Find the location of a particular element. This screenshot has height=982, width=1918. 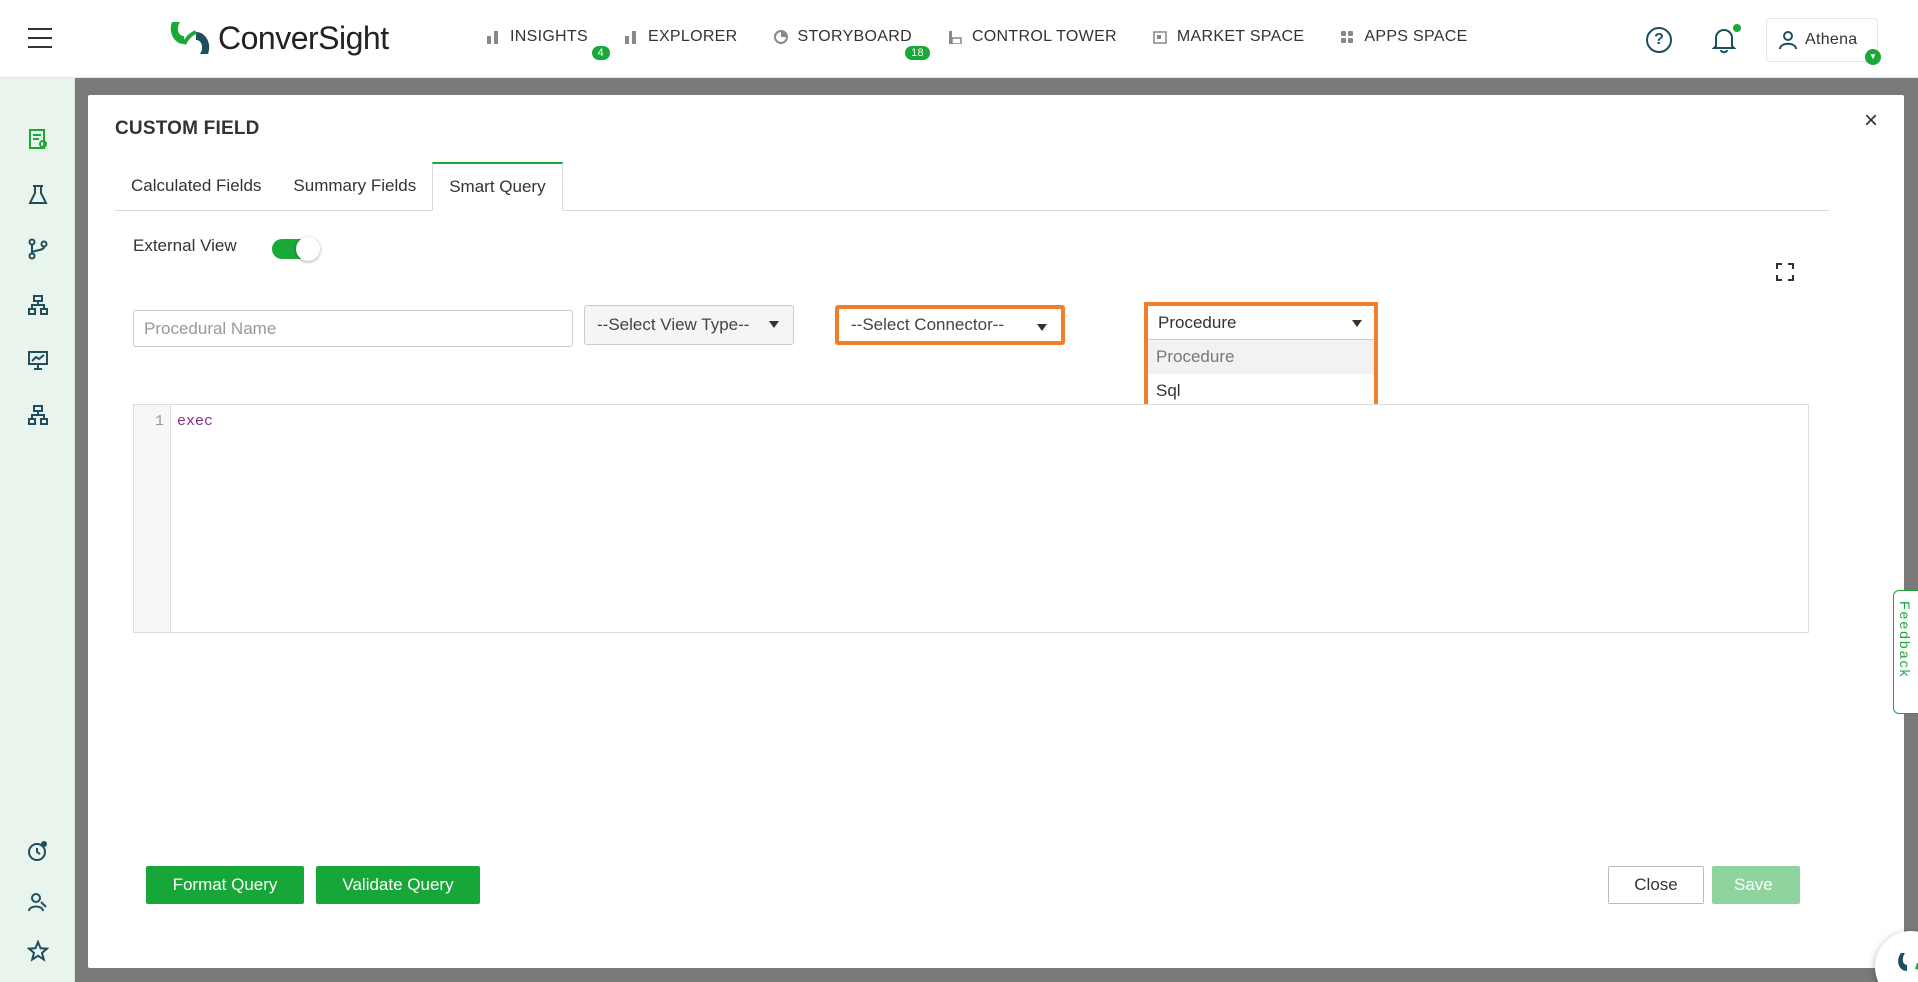

user-search-icon is located at coordinates (38, 902).